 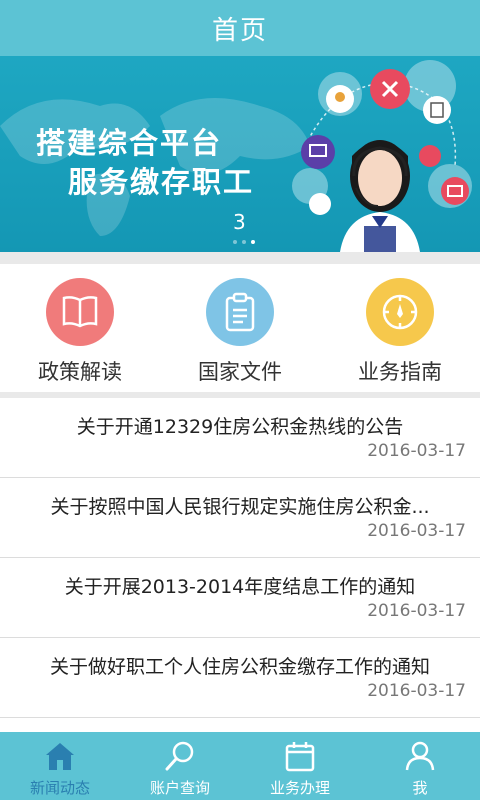 I want to click on tab-business-handling: 业务办理, so click(x=300, y=766).